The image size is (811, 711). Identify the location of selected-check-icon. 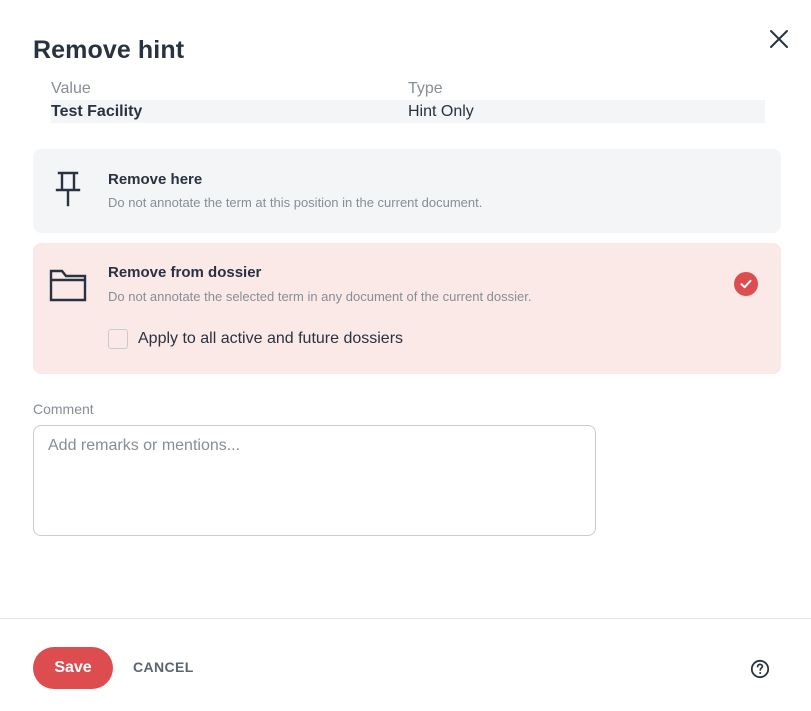
(746, 284).